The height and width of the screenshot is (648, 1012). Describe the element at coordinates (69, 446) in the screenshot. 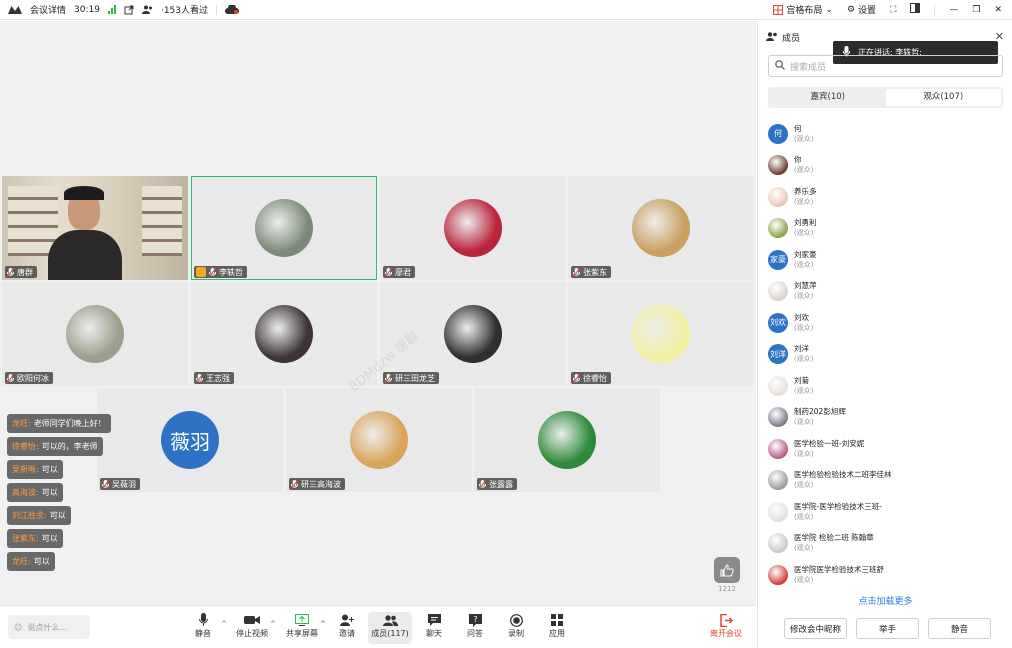

I see `chat-text: 可以的，李老师` at that location.